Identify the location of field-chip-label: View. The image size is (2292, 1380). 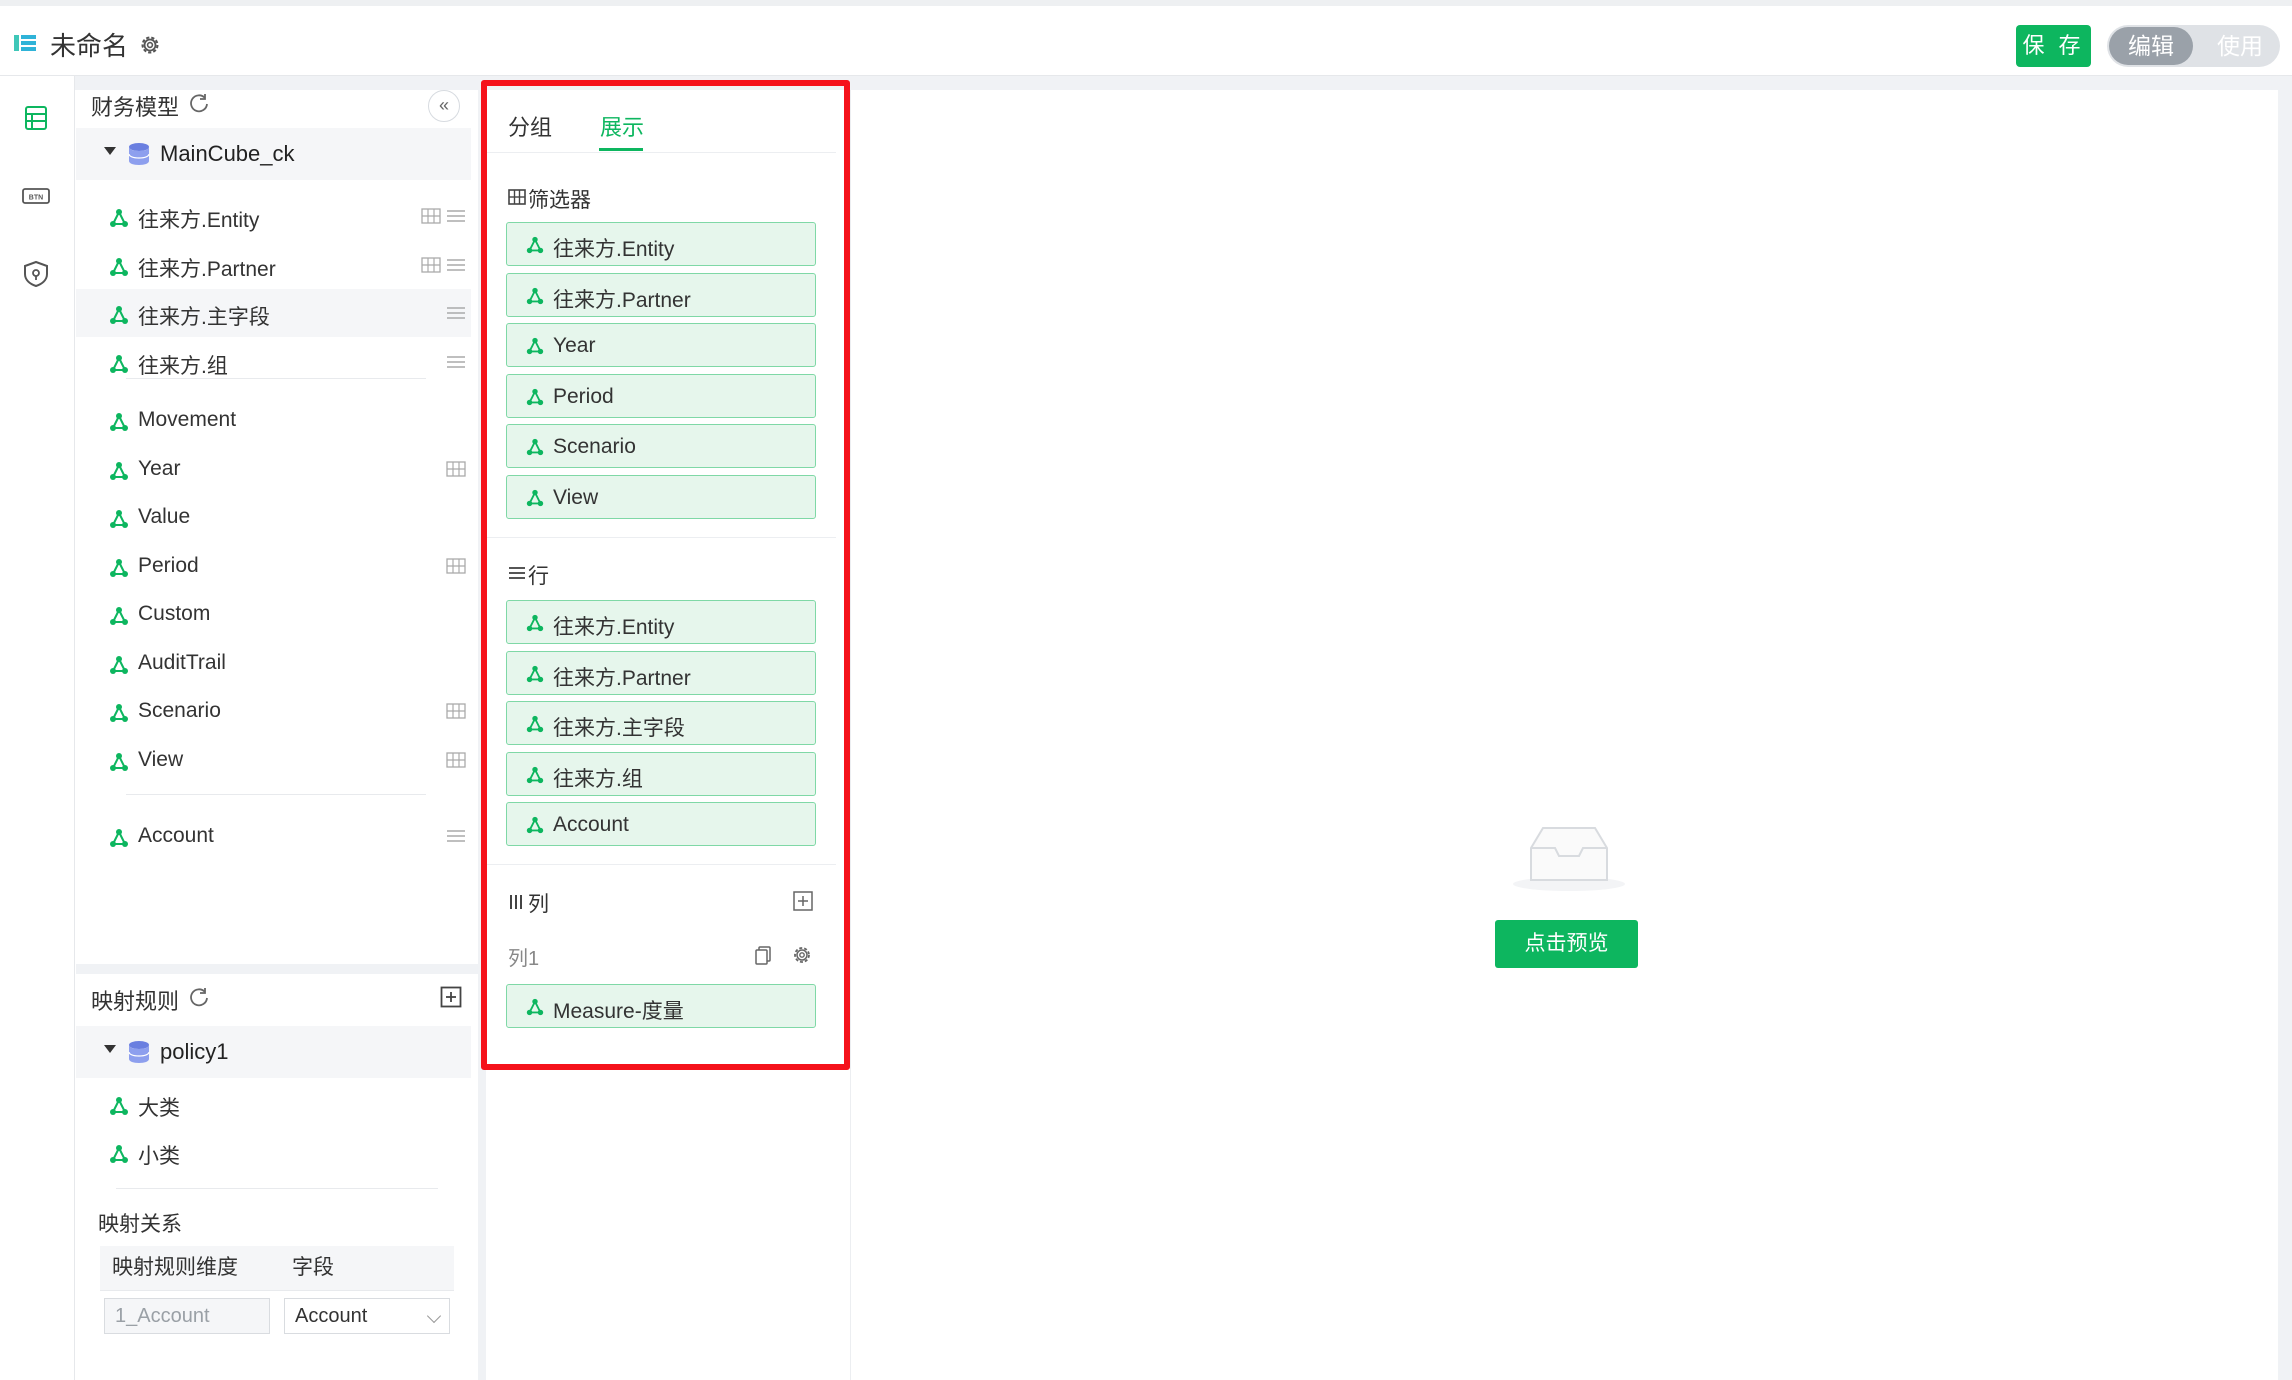
(576, 497).